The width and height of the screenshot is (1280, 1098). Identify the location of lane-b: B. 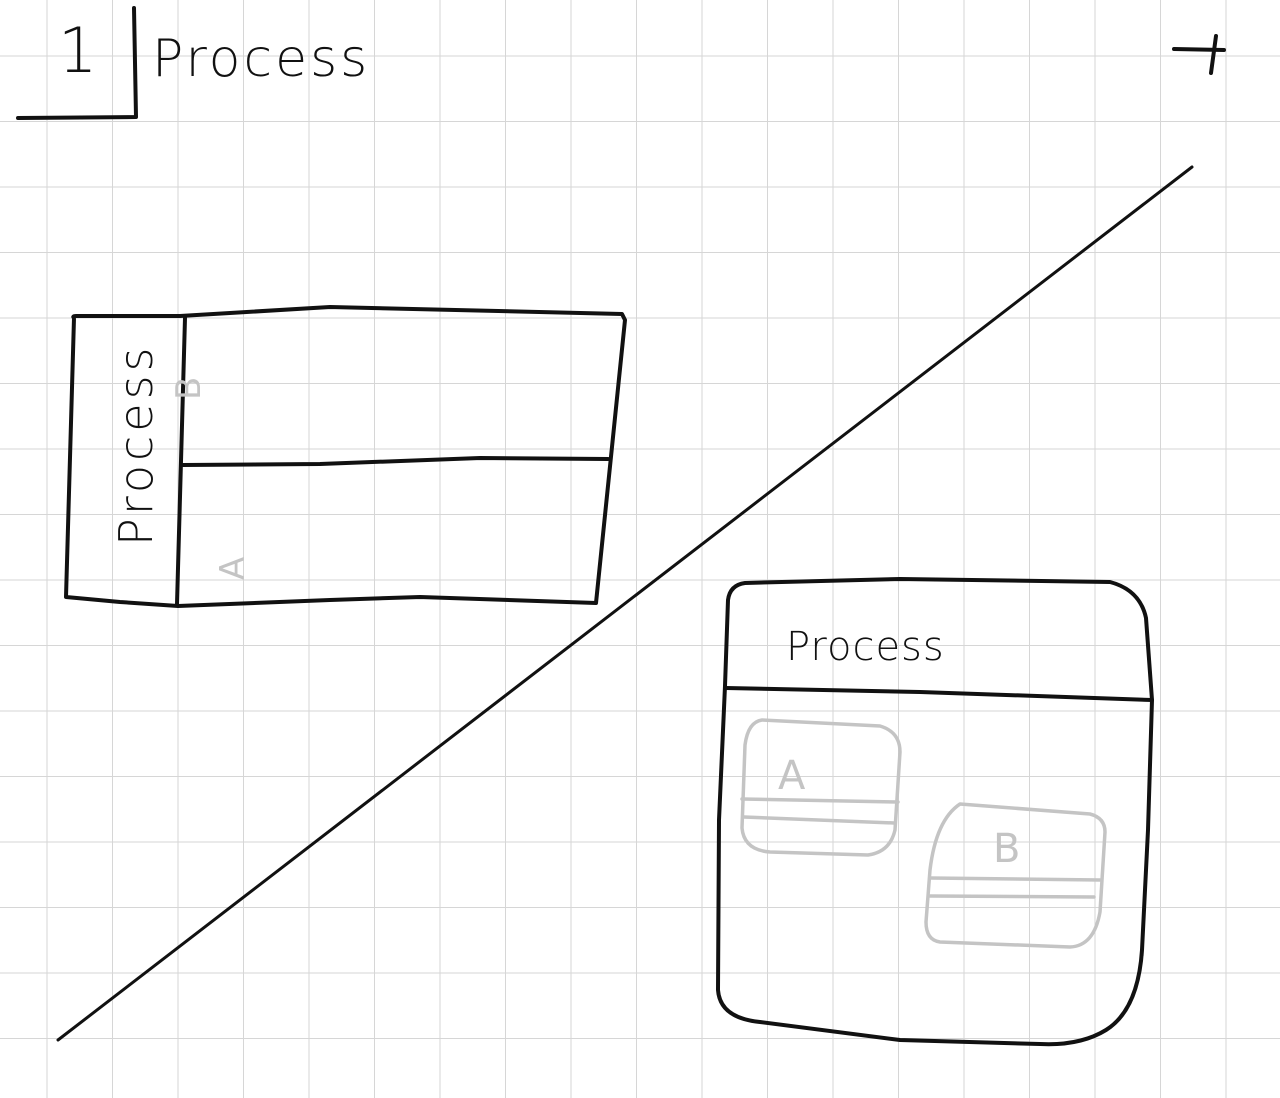
(189, 388).